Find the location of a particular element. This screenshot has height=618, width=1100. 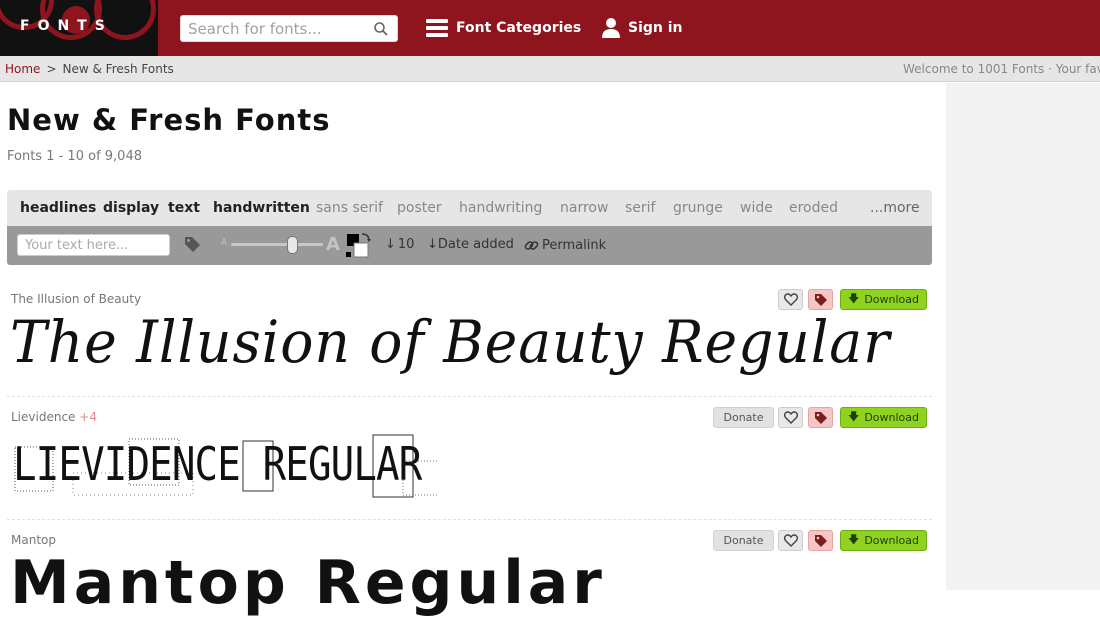

category-sans-serif: sans serif is located at coordinates (349, 208).